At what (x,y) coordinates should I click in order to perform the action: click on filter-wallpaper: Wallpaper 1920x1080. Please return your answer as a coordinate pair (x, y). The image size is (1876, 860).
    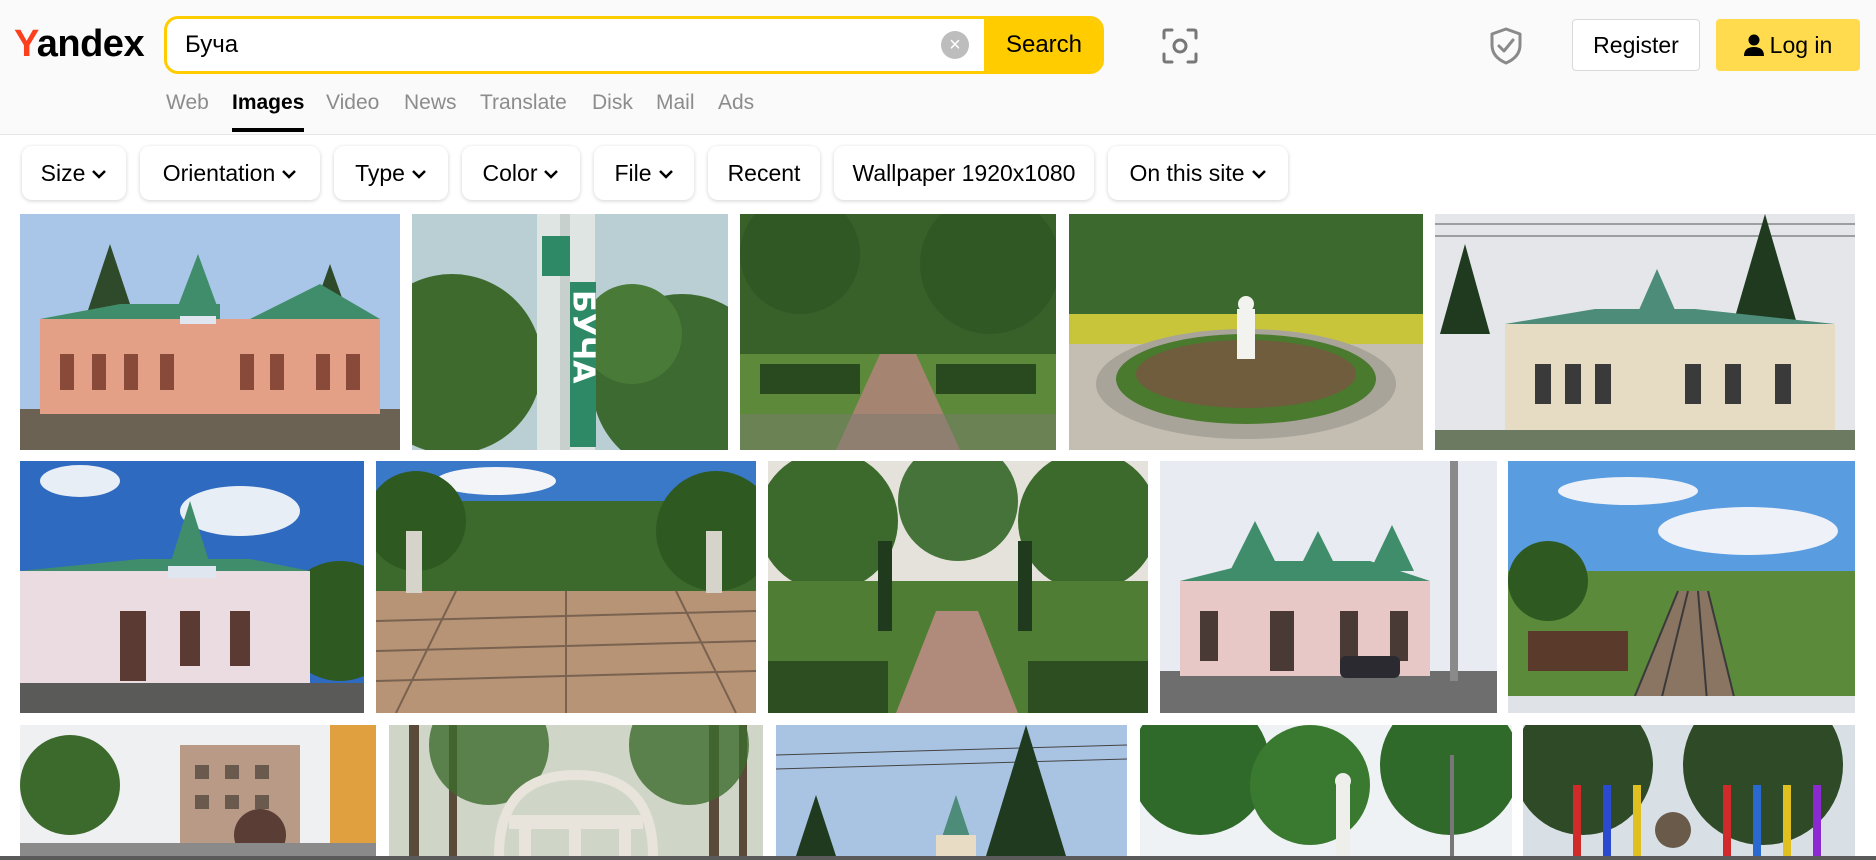
    Looking at the image, I should click on (964, 173).